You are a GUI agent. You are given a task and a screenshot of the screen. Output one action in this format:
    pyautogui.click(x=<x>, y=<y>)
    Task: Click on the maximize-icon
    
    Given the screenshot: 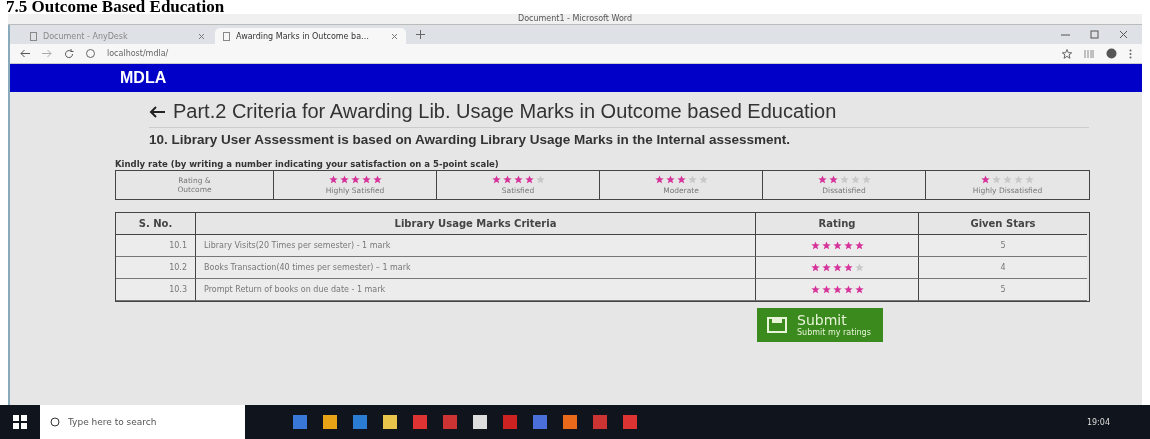 What is the action you would take?
    pyautogui.click(x=1094, y=34)
    